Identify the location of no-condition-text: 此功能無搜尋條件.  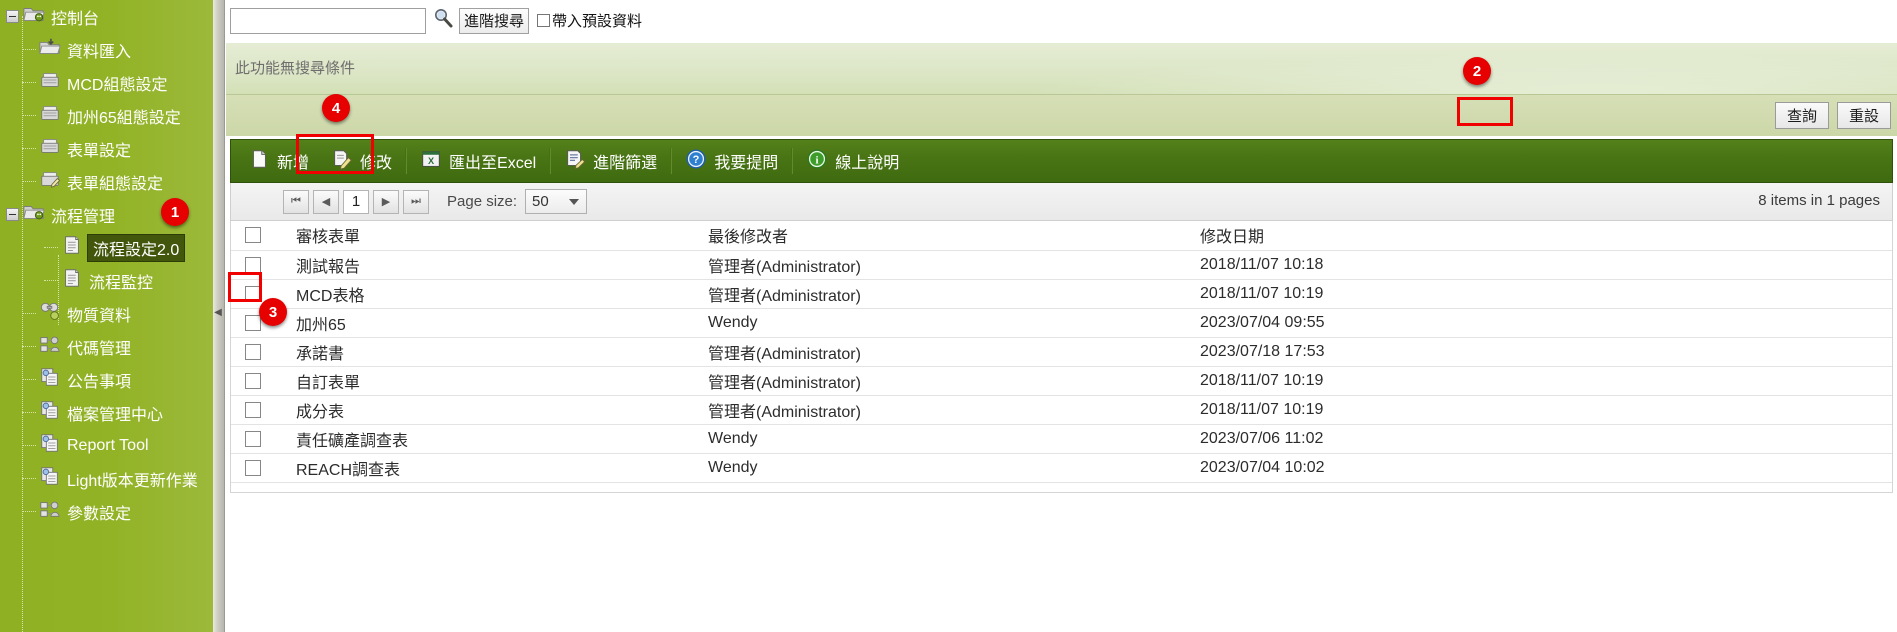
(295, 68).